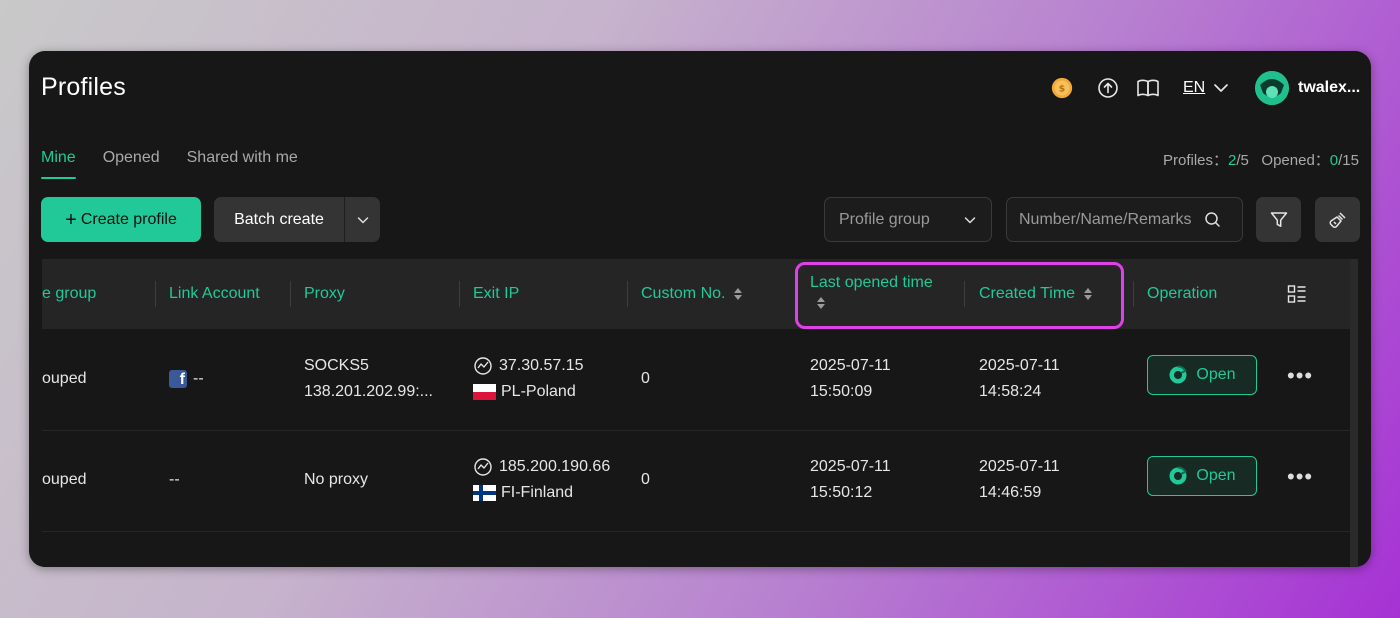 Image resolution: width=1400 pixels, height=618 pixels. Describe the element at coordinates (1295, 160) in the screenshot. I see `opened-count-label: Opened：` at that location.